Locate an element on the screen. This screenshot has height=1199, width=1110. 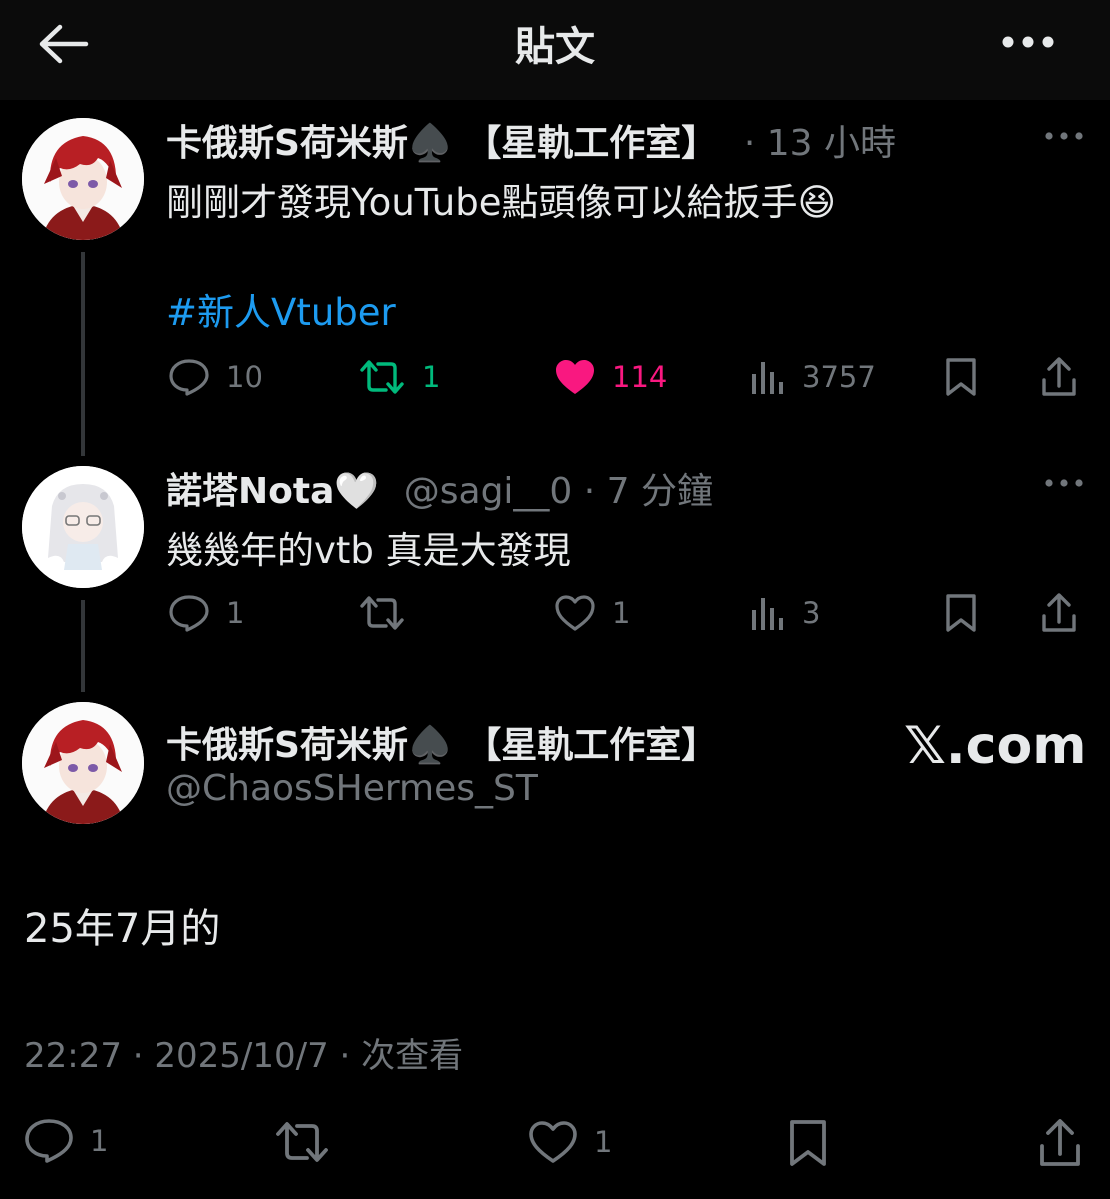
tweet-handle-time: @sagi__0 · 7 分鐘 is located at coordinates (558, 491).